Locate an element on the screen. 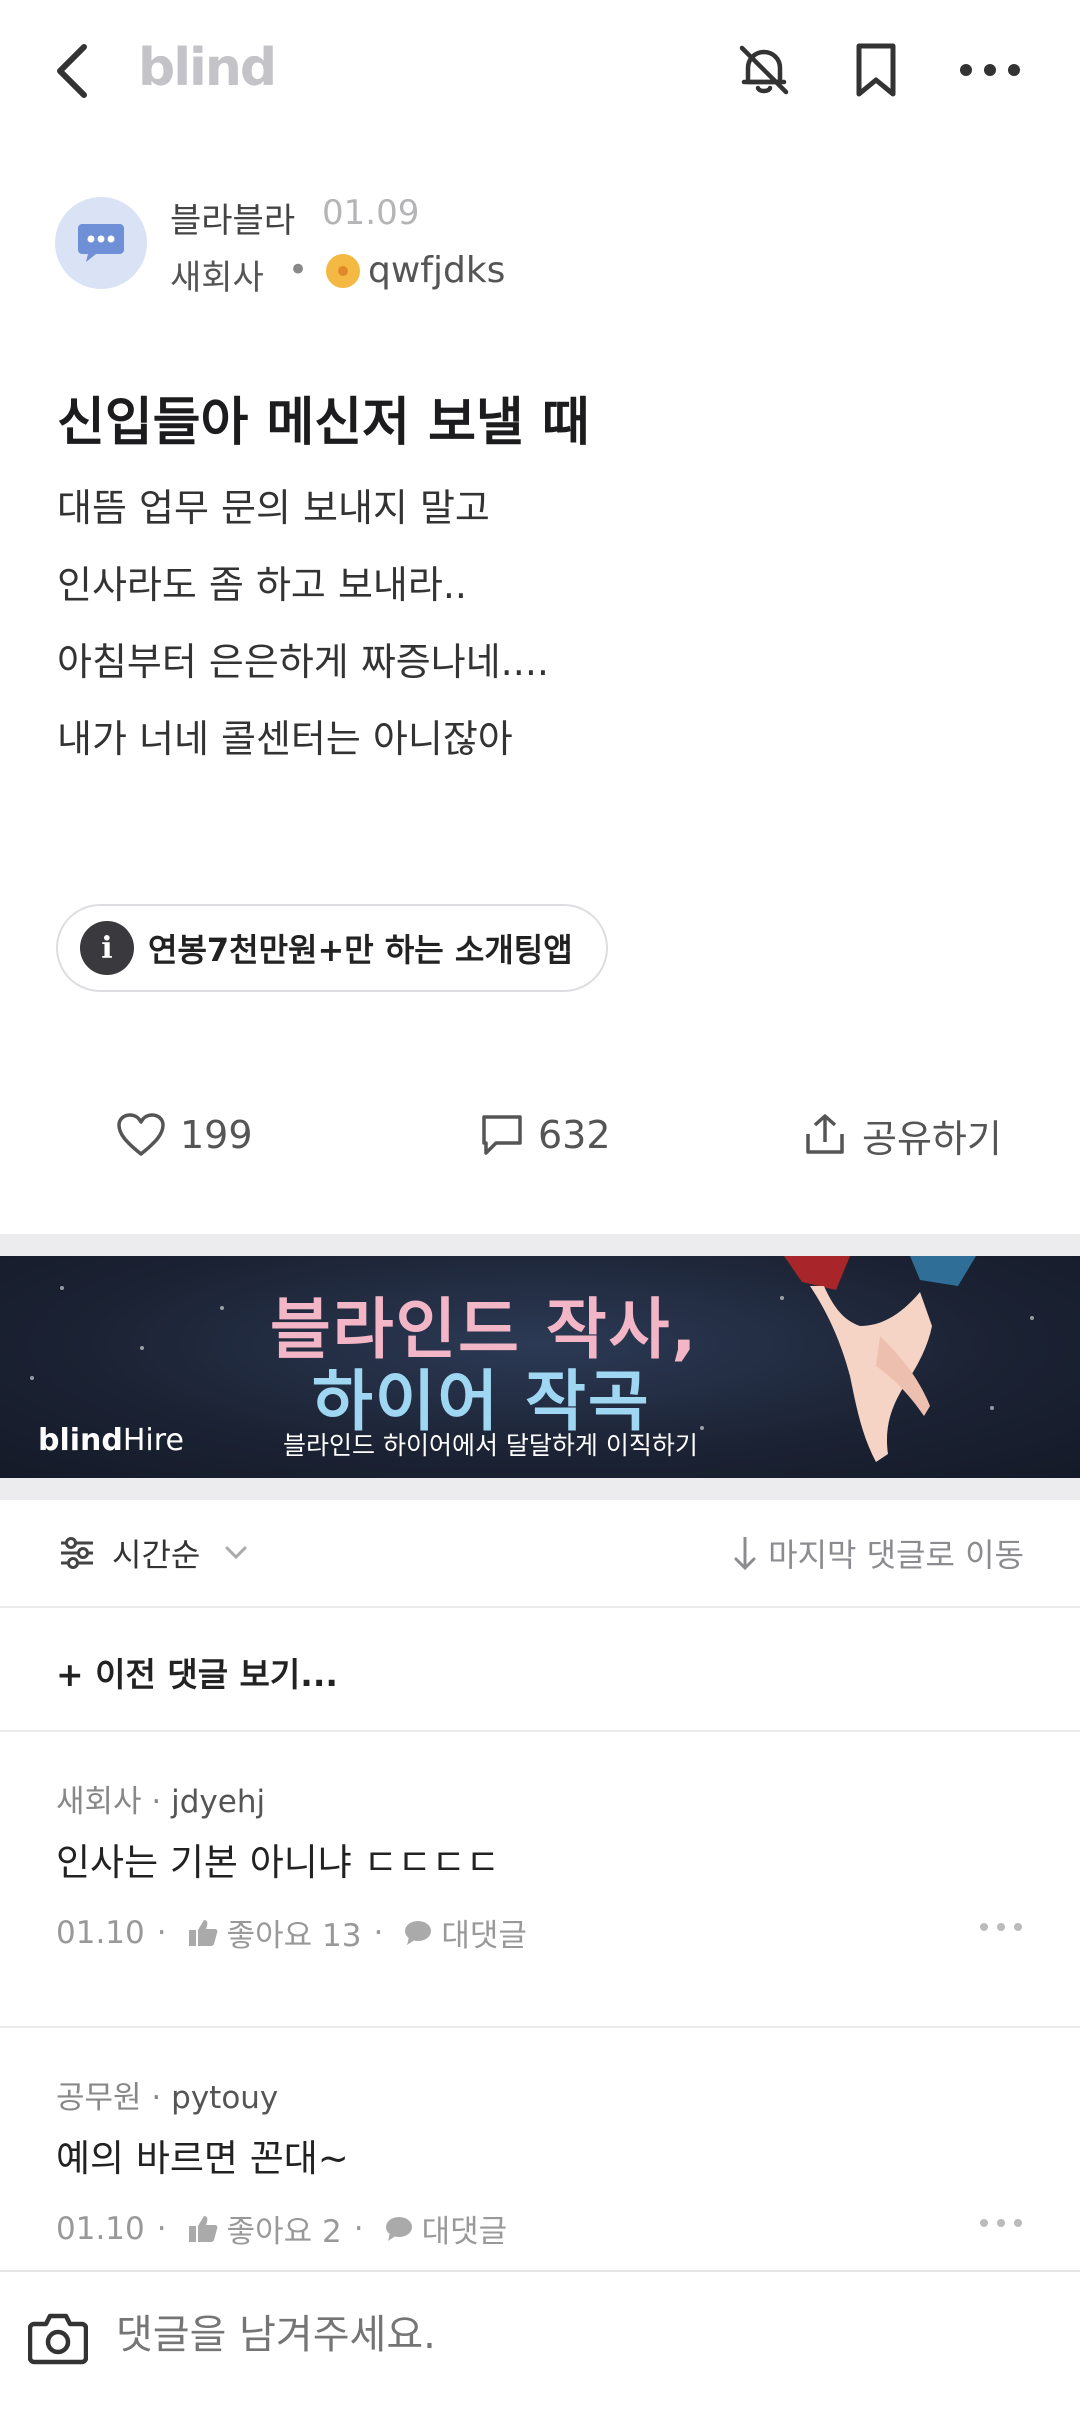 This screenshot has height=2411, width=1080. like-button: 199 is located at coordinates (184, 1135).